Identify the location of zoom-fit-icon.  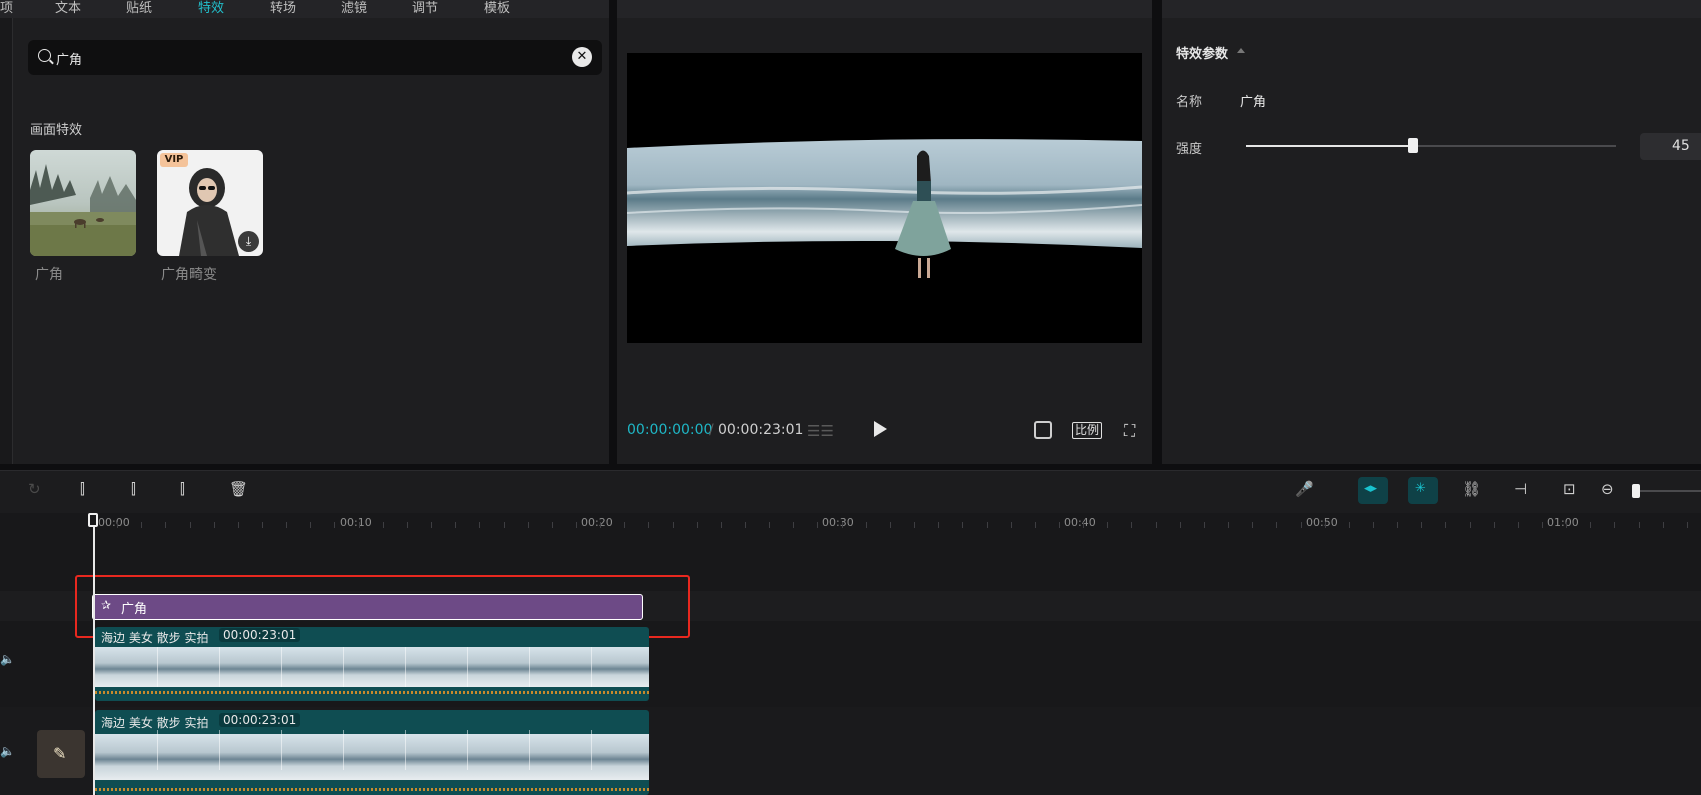
(1043, 430).